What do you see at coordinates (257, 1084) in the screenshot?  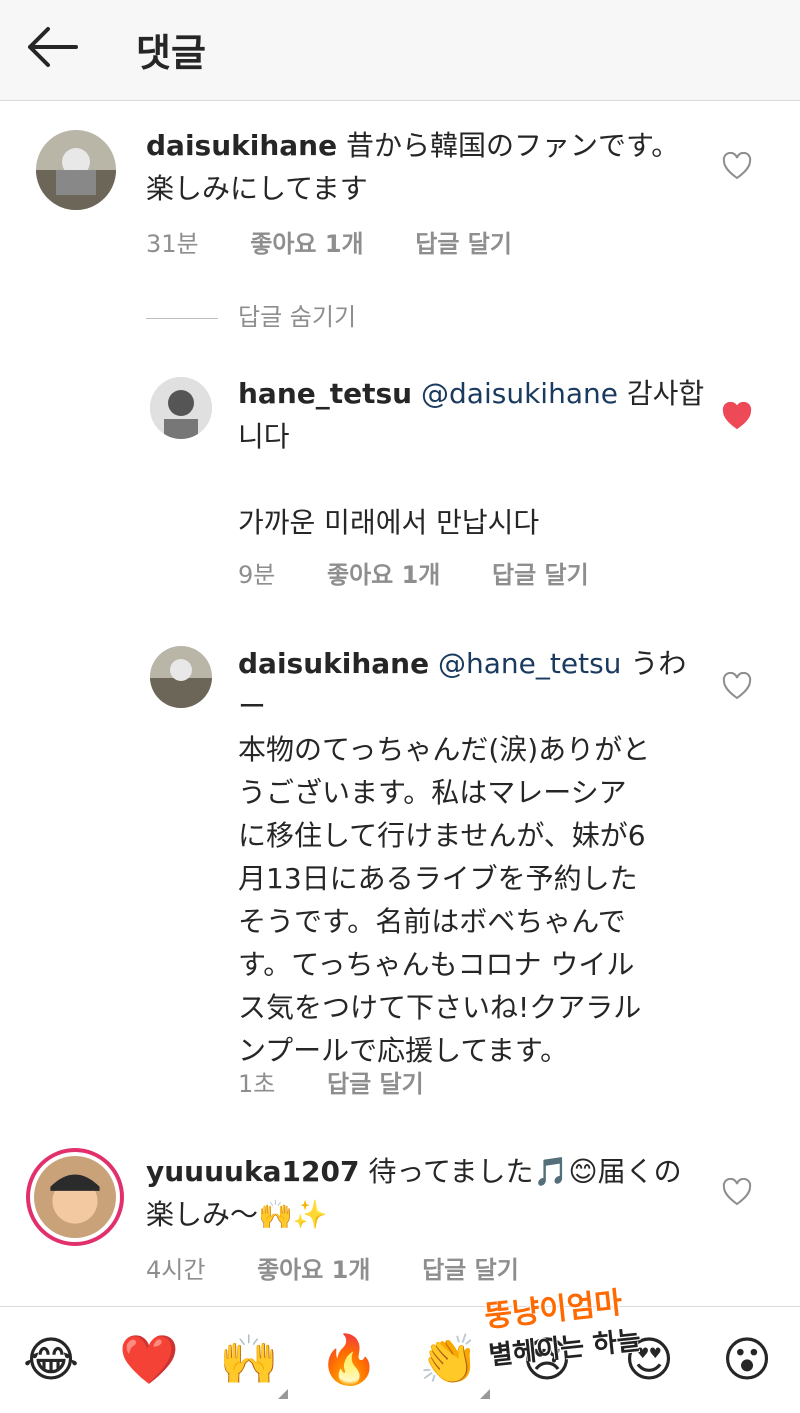 I see `comment-time: 1초` at bounding box center [257, 1084].